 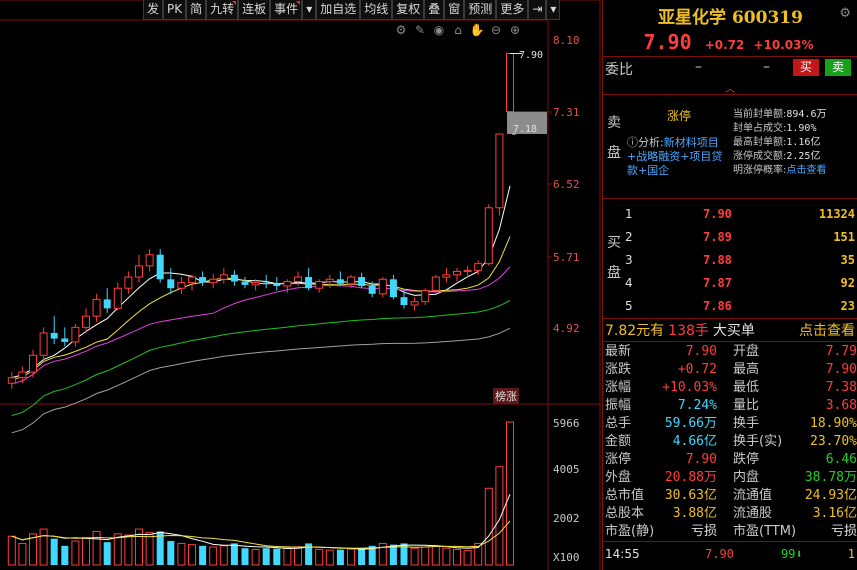 What do you see at coordinates (731, 477) in the screenshot?
I see `stats-row: 外盘 20.88万 内盘 38.78万` at bounding box center [731, 477].